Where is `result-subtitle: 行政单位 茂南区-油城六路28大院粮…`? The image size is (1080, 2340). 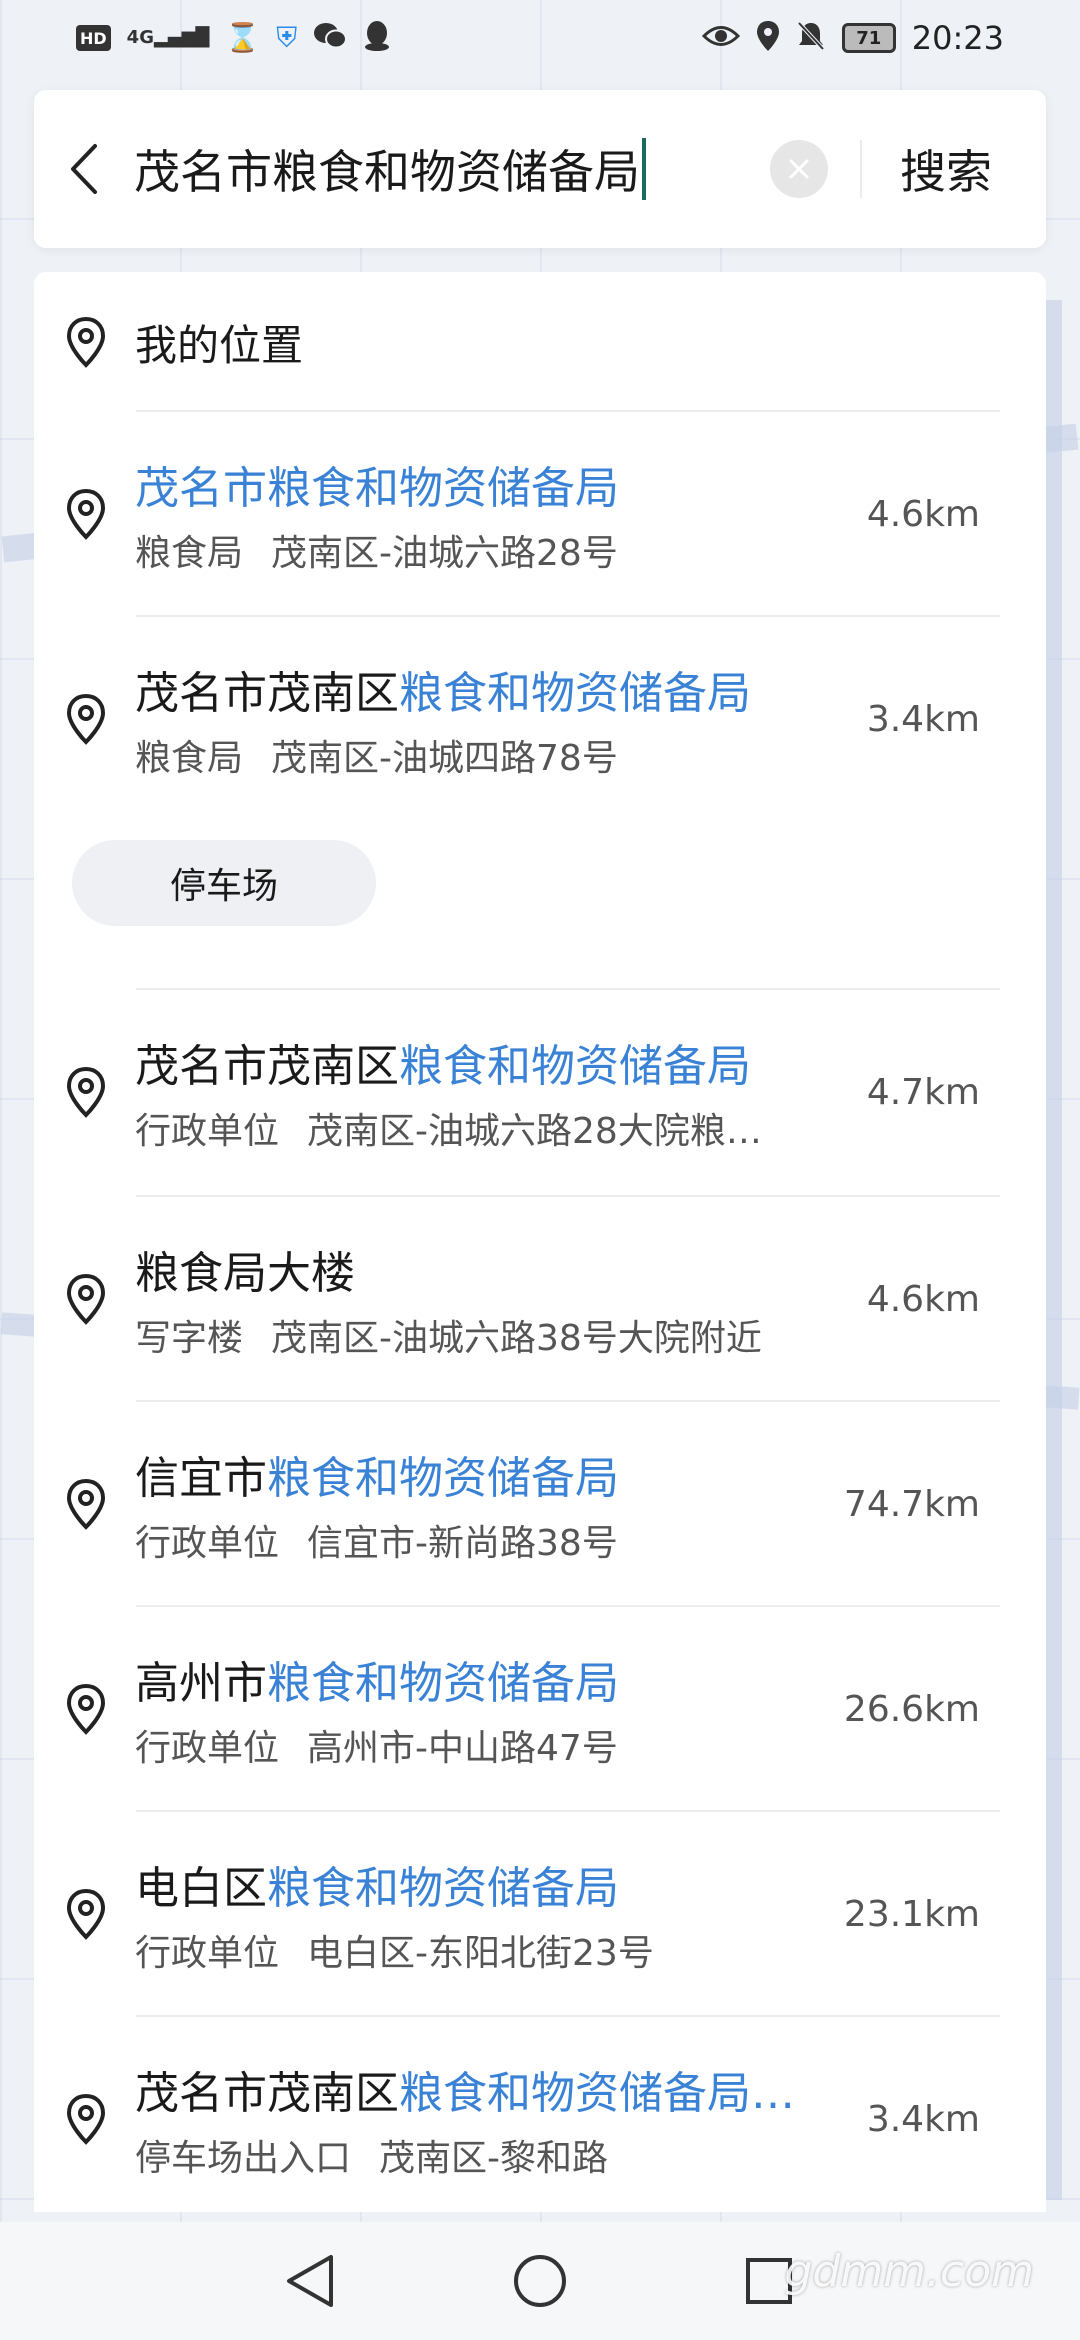
result-subtitle: 行政单位 茂南区-油城六路28大院粮… is located at coordinates (448, 1128).